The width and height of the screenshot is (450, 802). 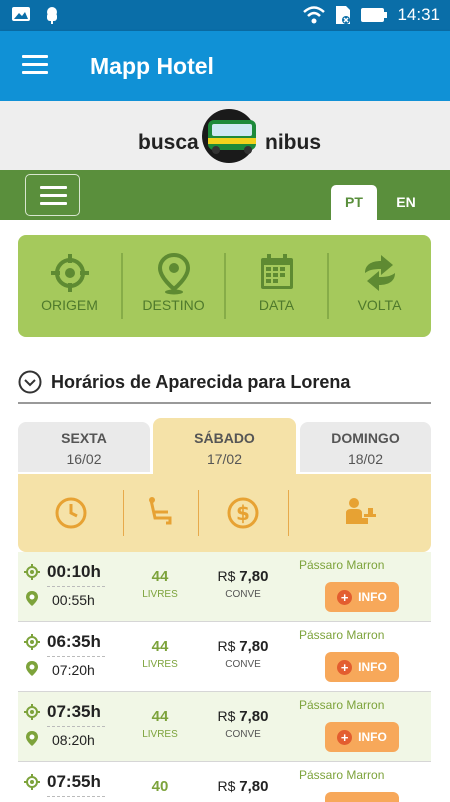 What do you see at coordinates (173, 274) in the screenshot?
I see `map-pin-icon` at bounding box center [173, 274].